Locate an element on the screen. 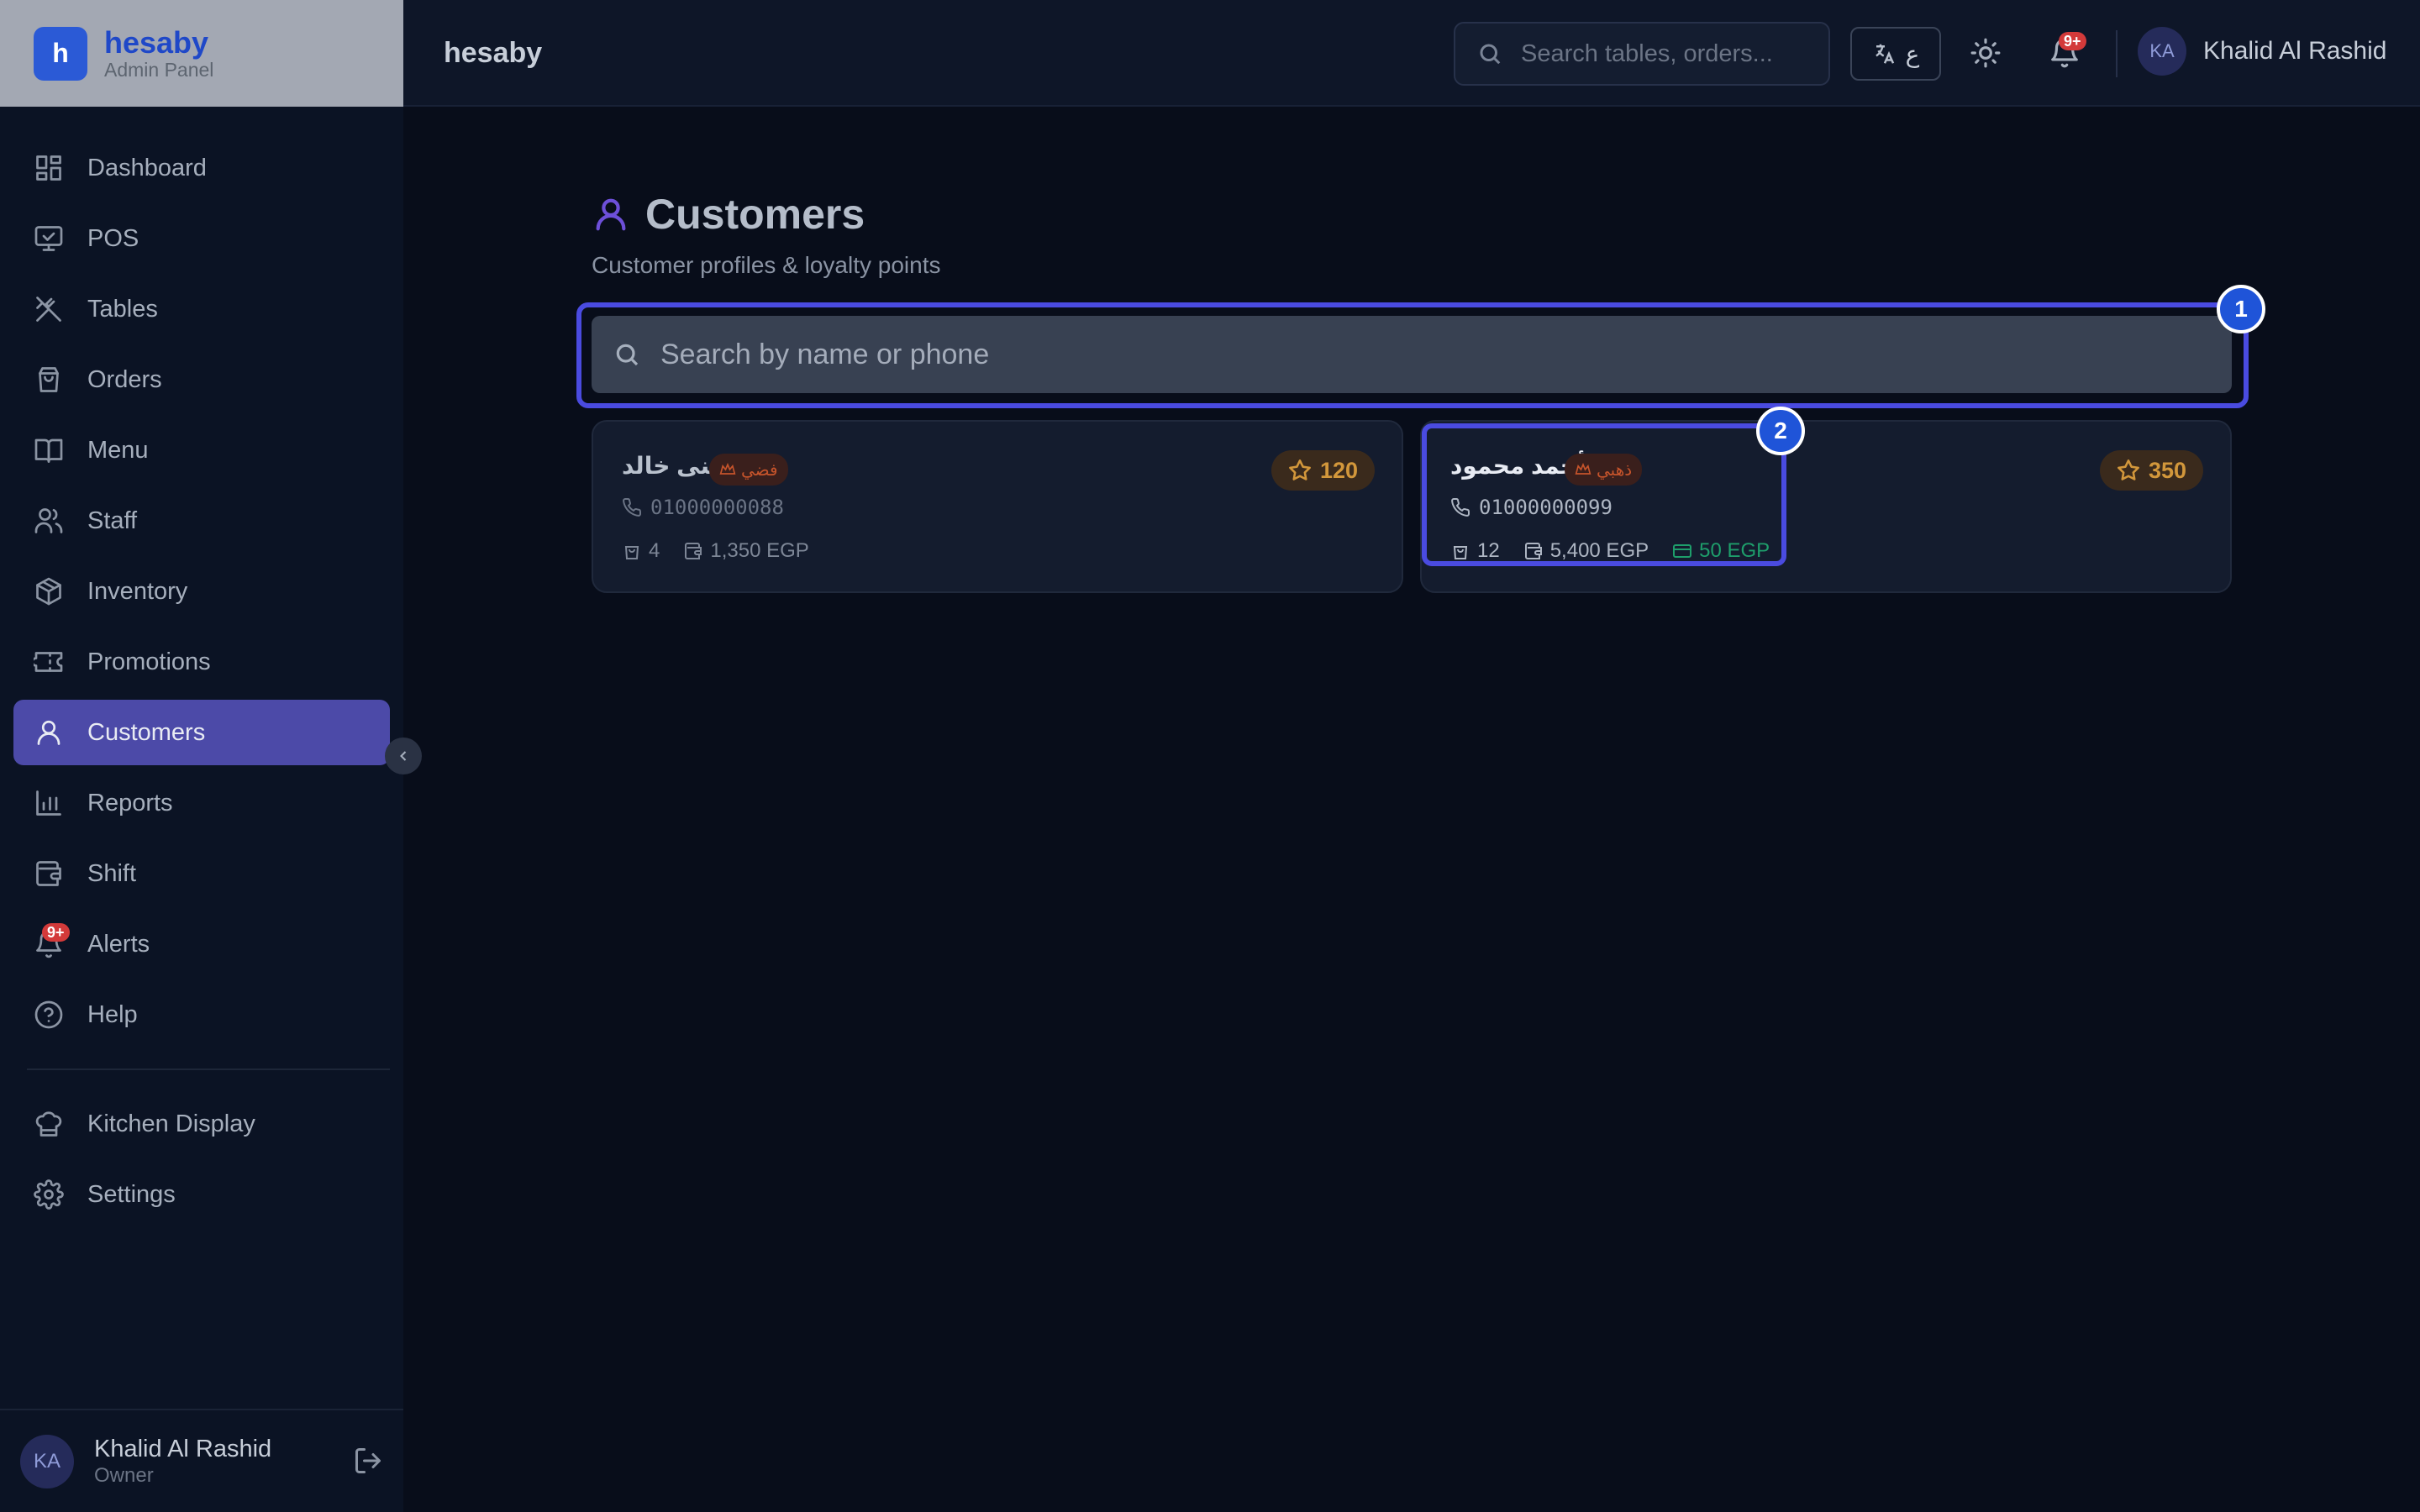 The width and height of the screenshot is (2420, 1512). sidebar-item-help: Help is located at coordinates (202, 1014).